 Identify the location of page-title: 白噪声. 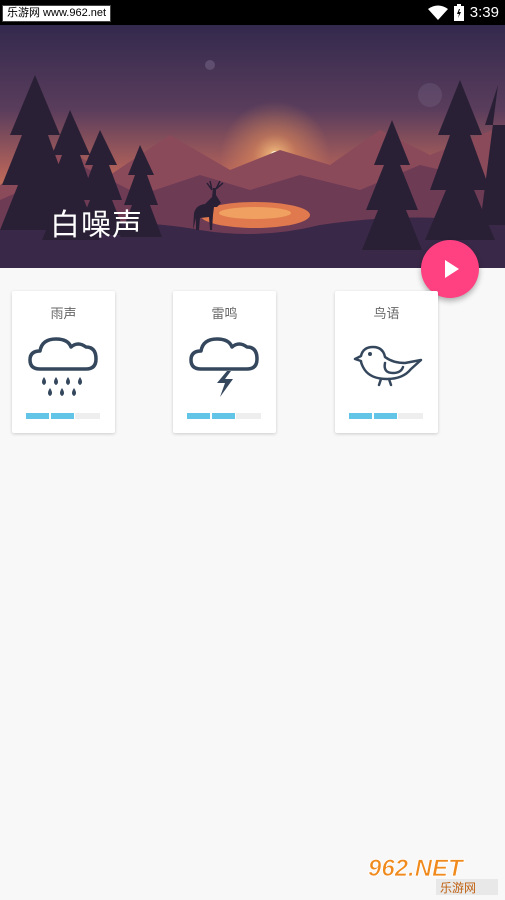
(96, 225).